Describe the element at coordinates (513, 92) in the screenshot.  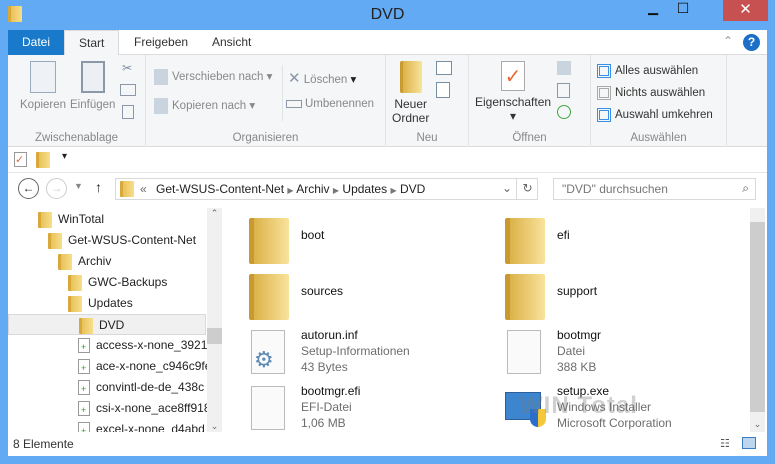
I see `properties-button: ✓ Eigenschaften ▾` at that location.